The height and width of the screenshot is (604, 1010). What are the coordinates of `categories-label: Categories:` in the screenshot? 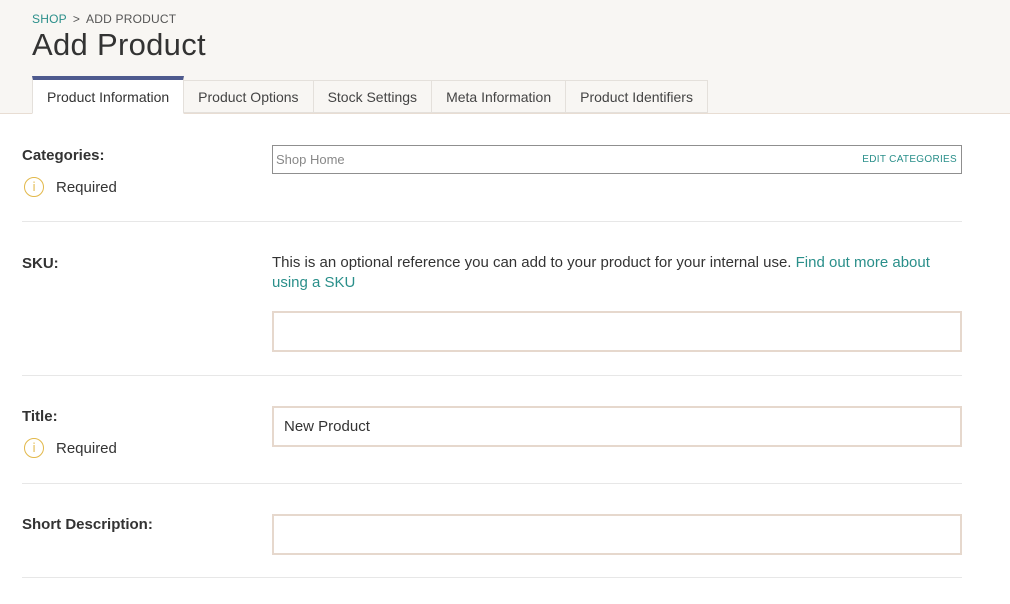 It's located at (63, 155).